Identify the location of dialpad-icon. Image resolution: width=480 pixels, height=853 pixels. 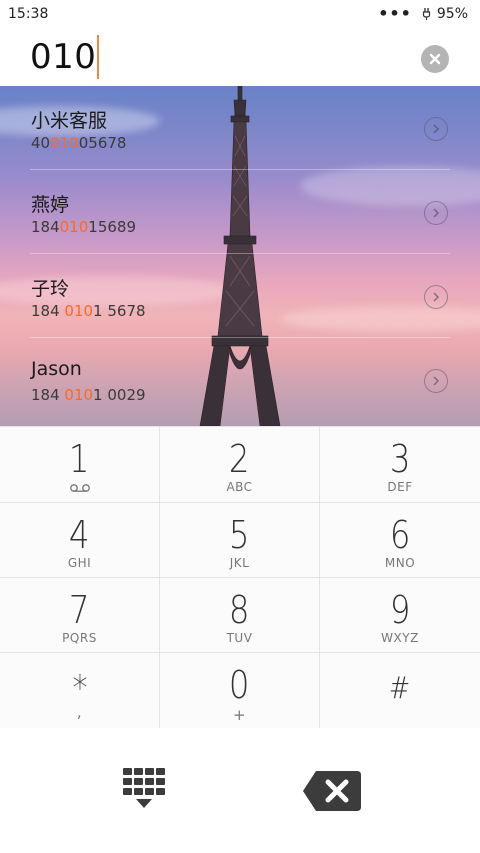
(144, 788).